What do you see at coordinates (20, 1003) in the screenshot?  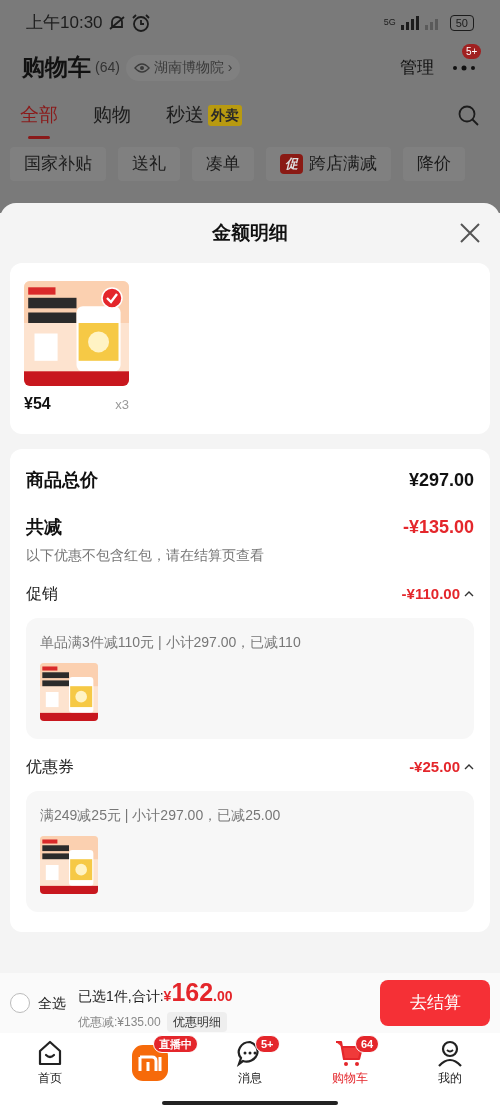 I see `select-all-checkbox` at bounding box center [20, 1003].